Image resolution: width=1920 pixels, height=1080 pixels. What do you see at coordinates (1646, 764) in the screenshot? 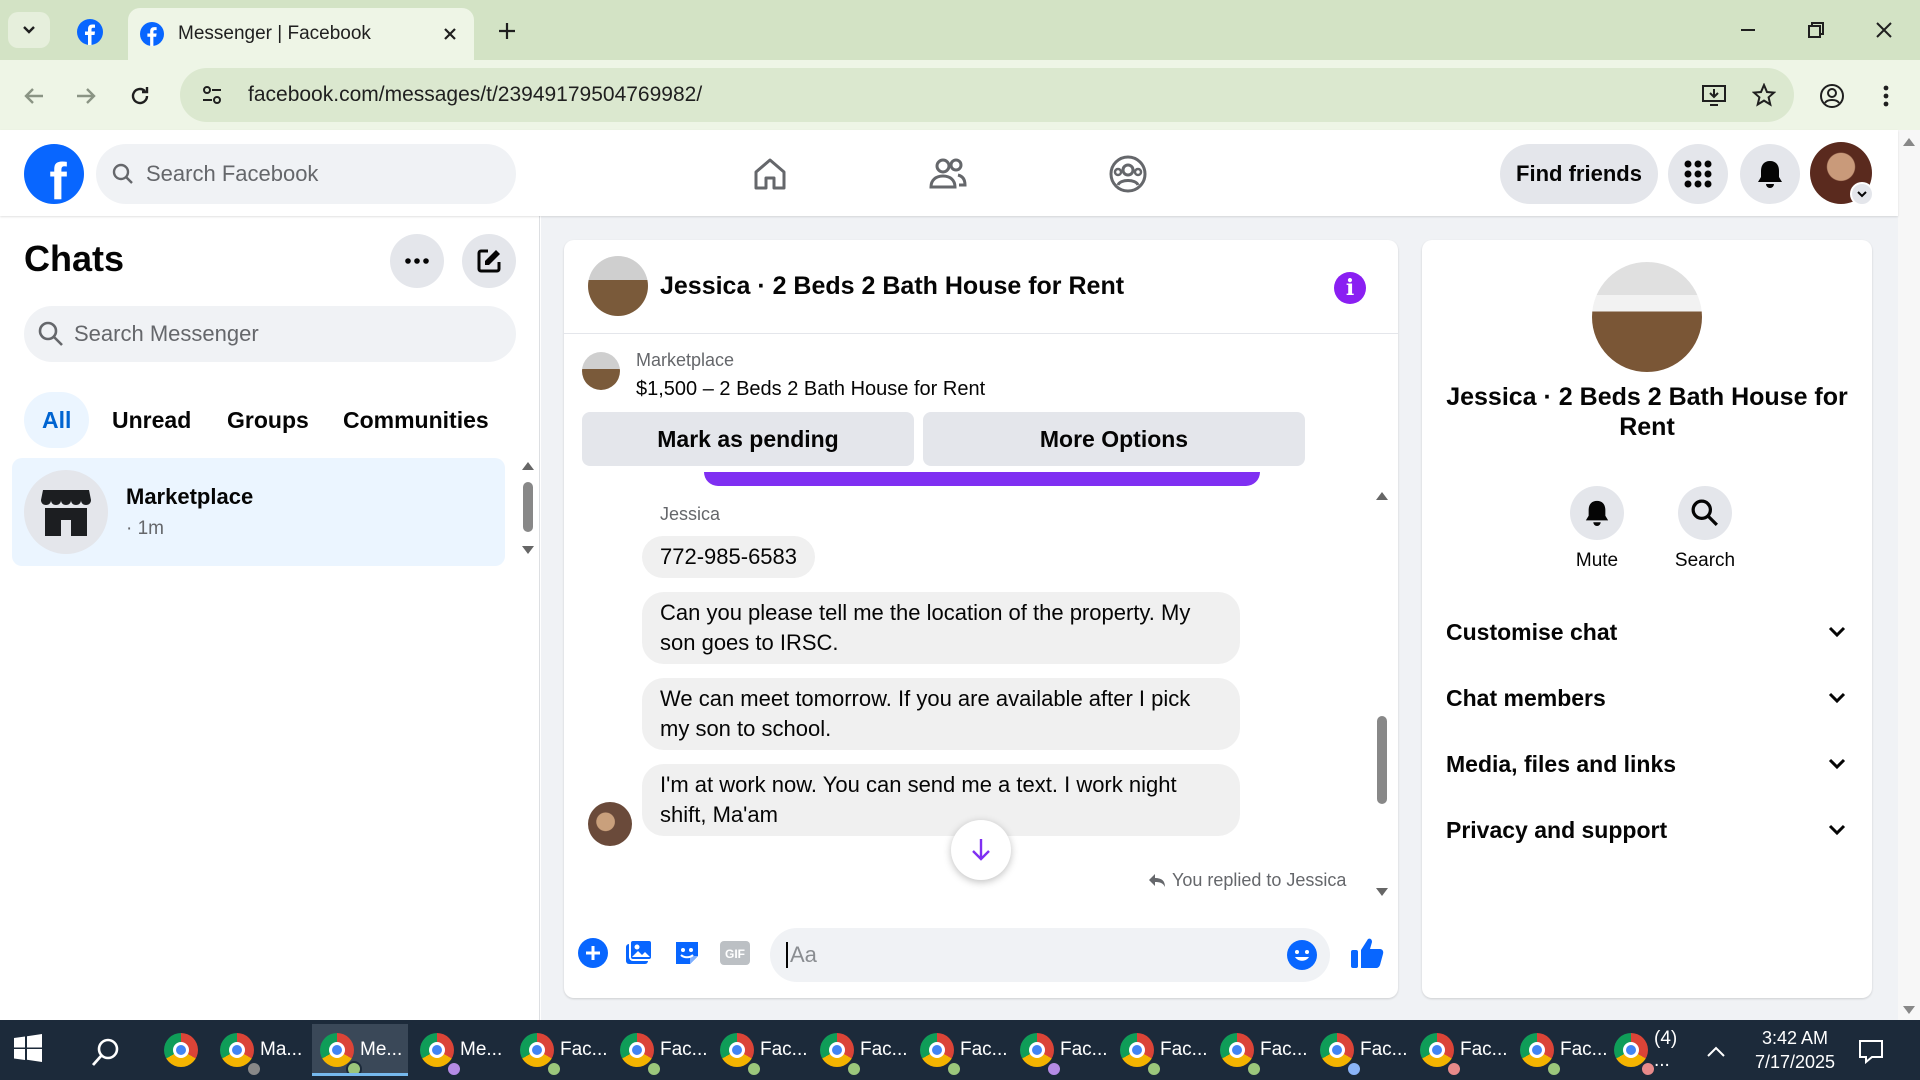
I see `section-media-files-links: Media, files and links` at bounding box center [1646, 764].